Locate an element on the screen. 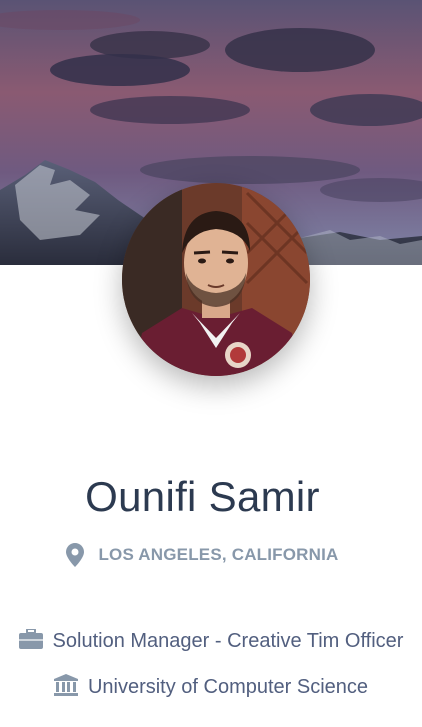 This screenshot has width=422, height=727. education-text: University of Computer Science is located at coordinates (228, 687).